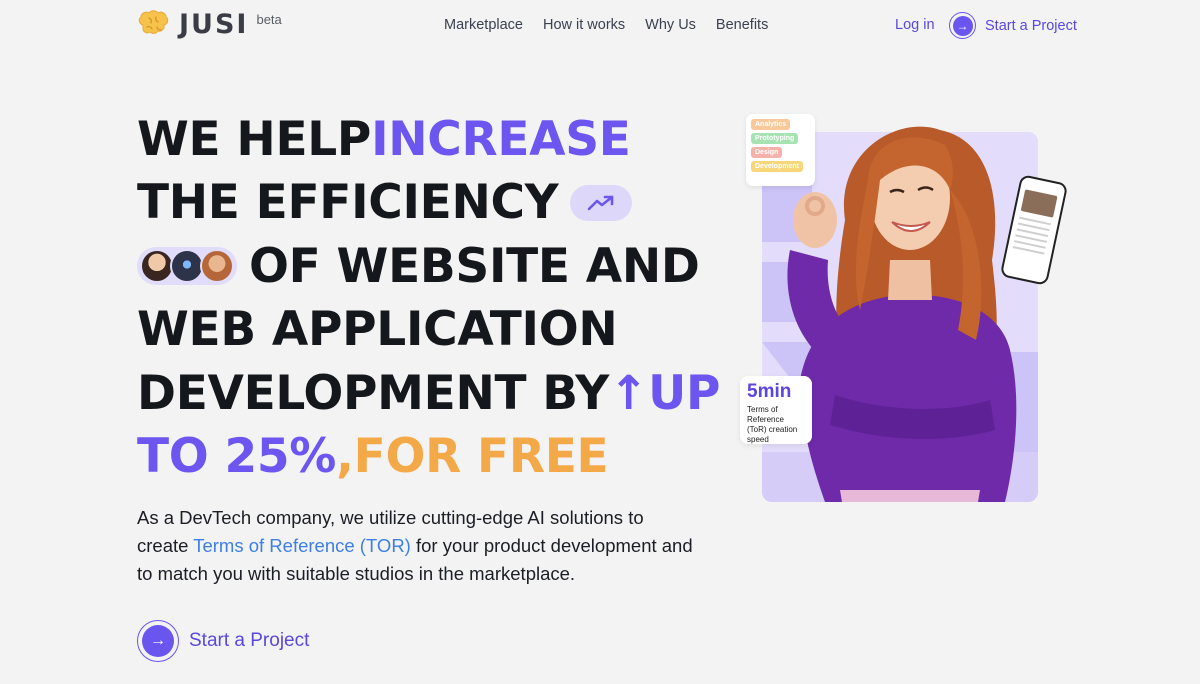 The image size is (1200, 684). What do you see at coordinates (237, 456) in the screenshot?
I see `headline-highlight: TO 25%` at bounding box center [237, 456].